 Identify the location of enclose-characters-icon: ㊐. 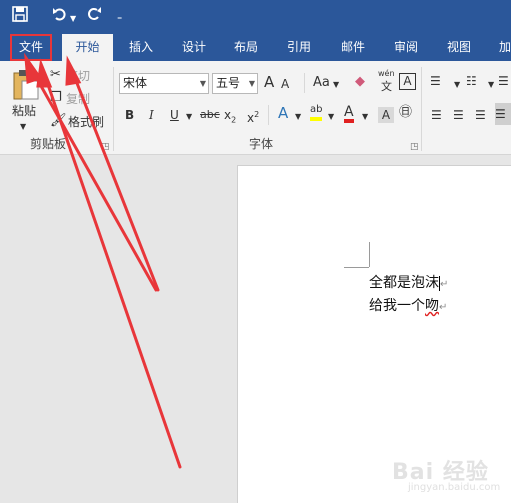
(405, 113).